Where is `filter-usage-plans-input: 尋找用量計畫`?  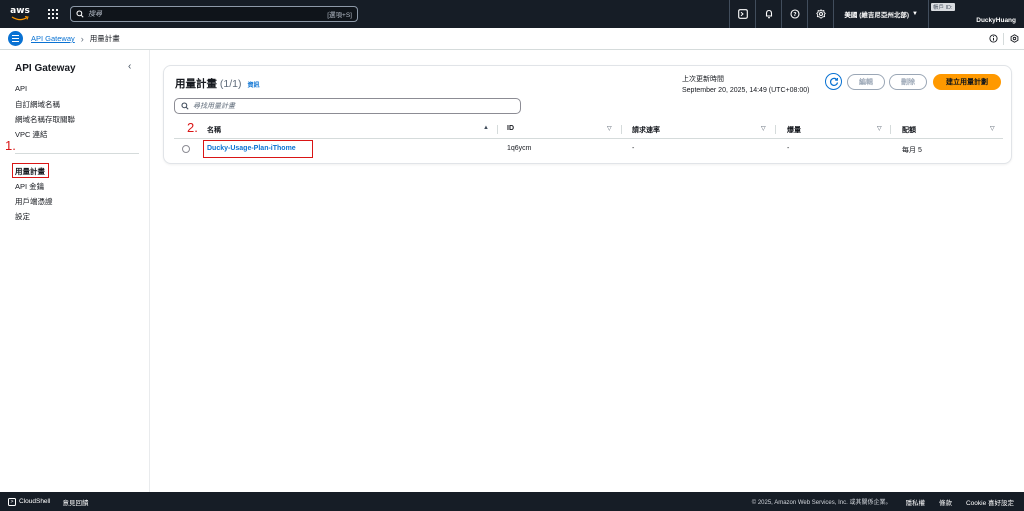 filter-usage-plans-input: 尋找用量計畫 is located at coordinates (347, 106).